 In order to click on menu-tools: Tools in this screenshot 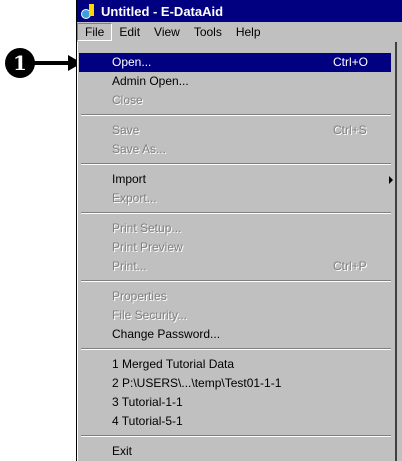, I will do `click(208, 32)`.